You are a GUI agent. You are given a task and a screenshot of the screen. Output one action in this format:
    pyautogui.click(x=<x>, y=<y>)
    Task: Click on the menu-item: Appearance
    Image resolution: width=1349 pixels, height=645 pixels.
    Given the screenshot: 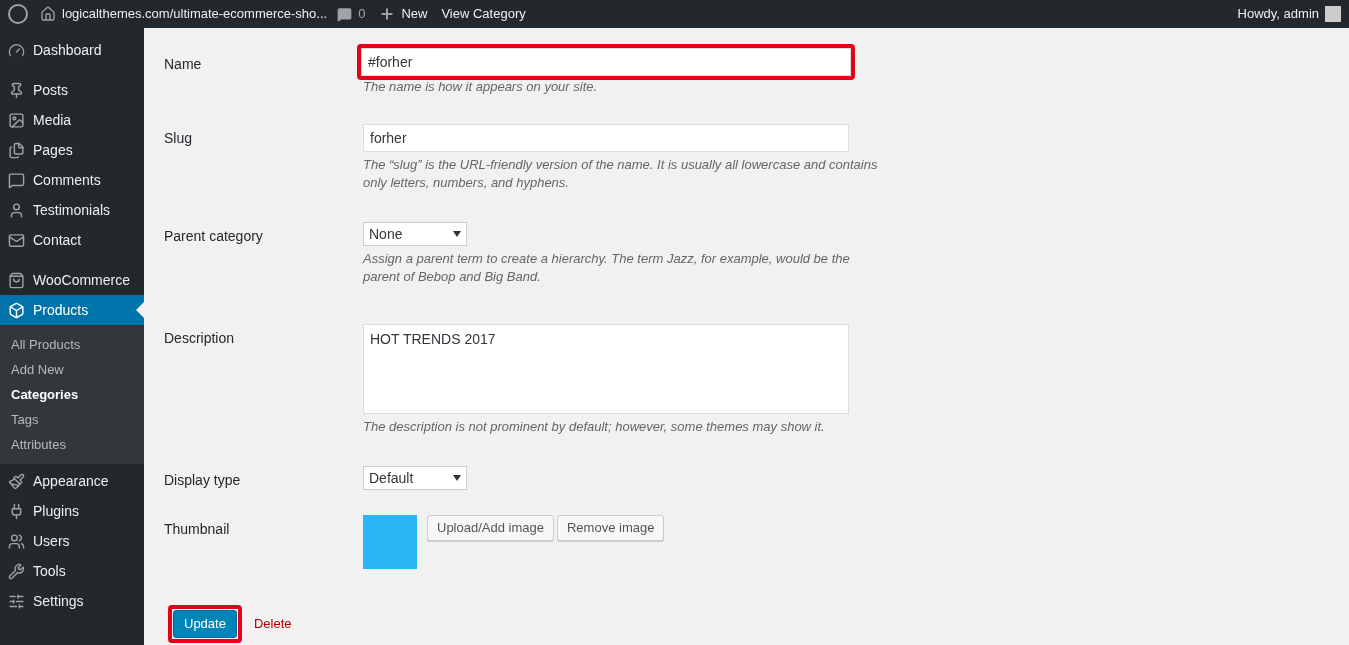 What is the action you would take?
    pyautogui.click(x=72, y=481)
    